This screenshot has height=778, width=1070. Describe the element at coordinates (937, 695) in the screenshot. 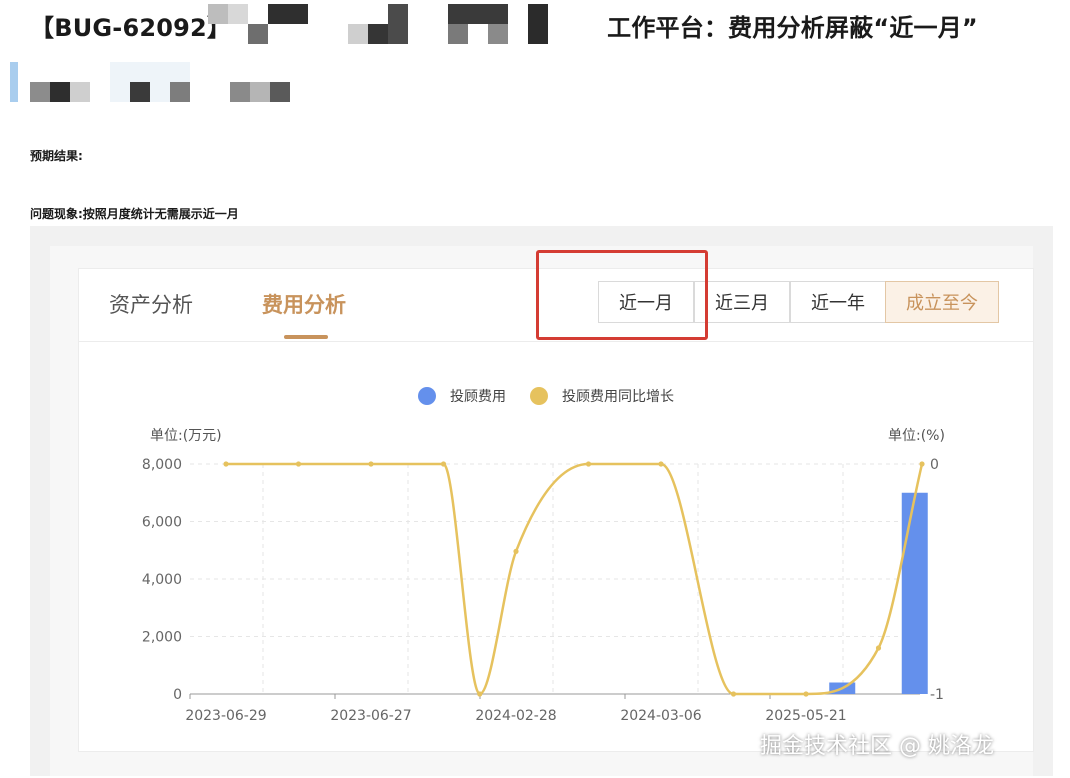

I see `y-right-tick-label: -1` at that location.